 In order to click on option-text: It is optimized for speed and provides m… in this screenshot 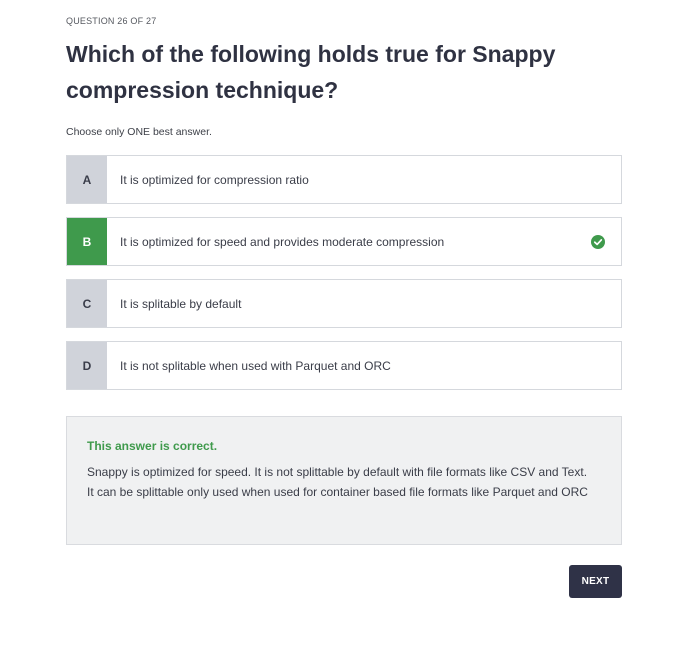, I will do `click(282, 241)`.